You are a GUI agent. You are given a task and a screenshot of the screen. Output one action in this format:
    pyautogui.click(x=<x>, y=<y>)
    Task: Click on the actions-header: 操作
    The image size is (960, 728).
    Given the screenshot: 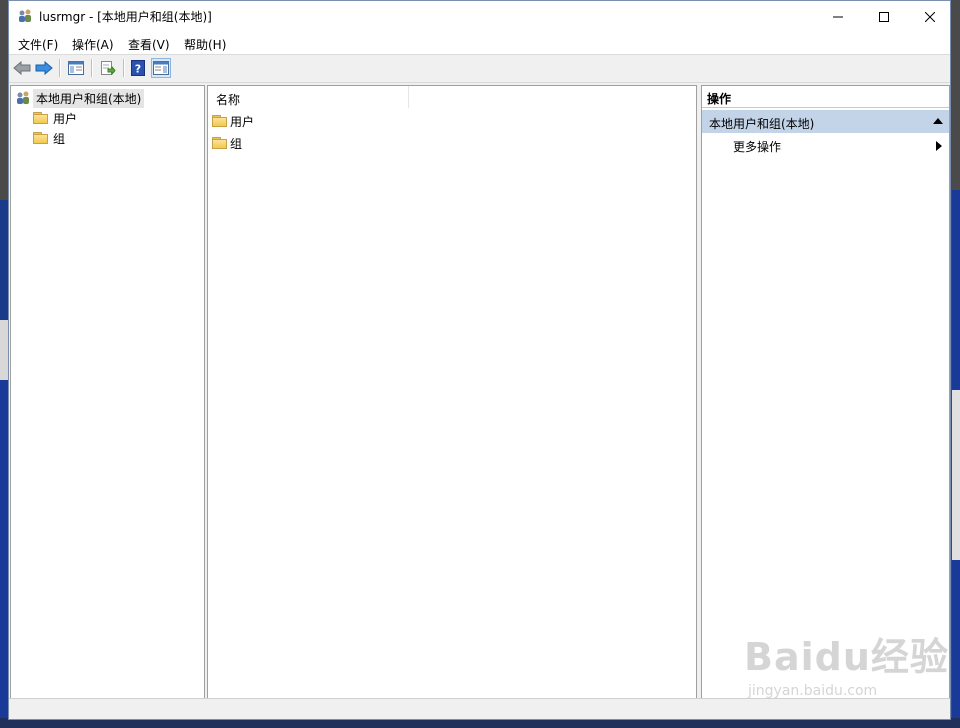 What is the action you would take?
    pyautogui.click(x=825, y=97)
    